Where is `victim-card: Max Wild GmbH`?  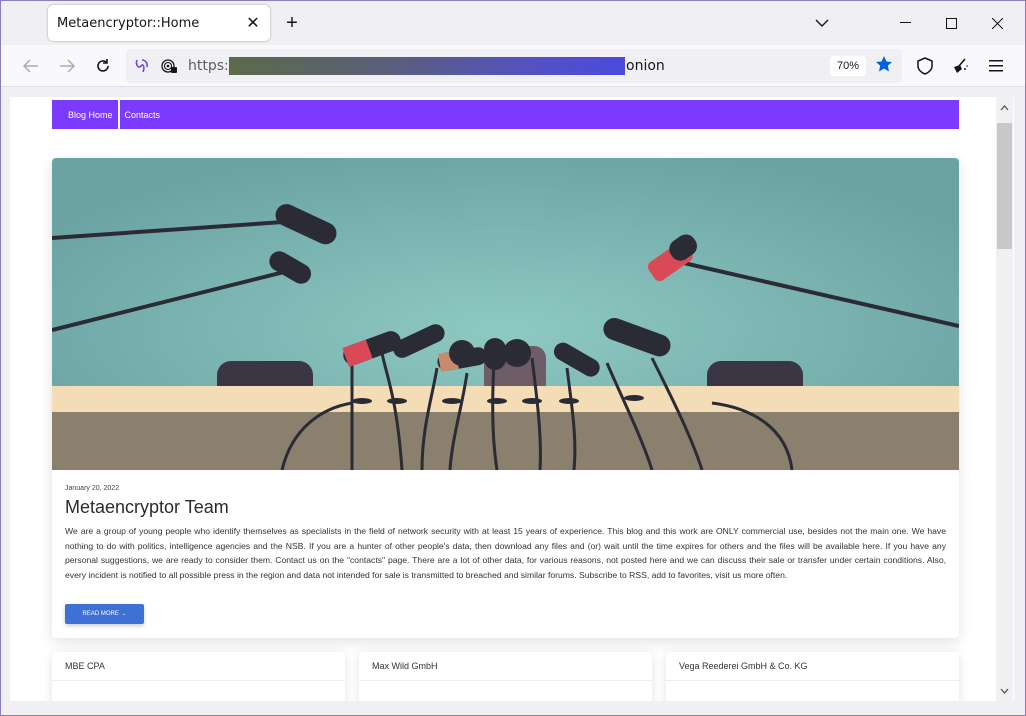 victim-card: Max Wild GmbH is located at coordinates (505, 676).